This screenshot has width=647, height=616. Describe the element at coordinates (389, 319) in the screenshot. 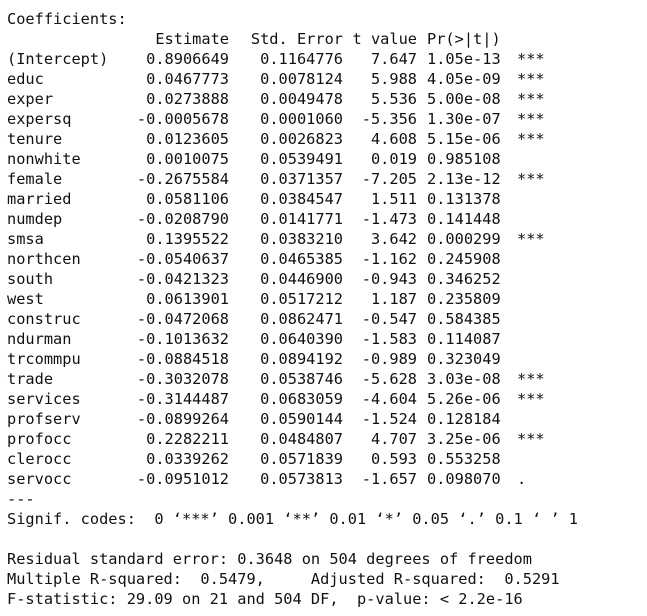

I see `coef-t-value: -0.547` at that location.